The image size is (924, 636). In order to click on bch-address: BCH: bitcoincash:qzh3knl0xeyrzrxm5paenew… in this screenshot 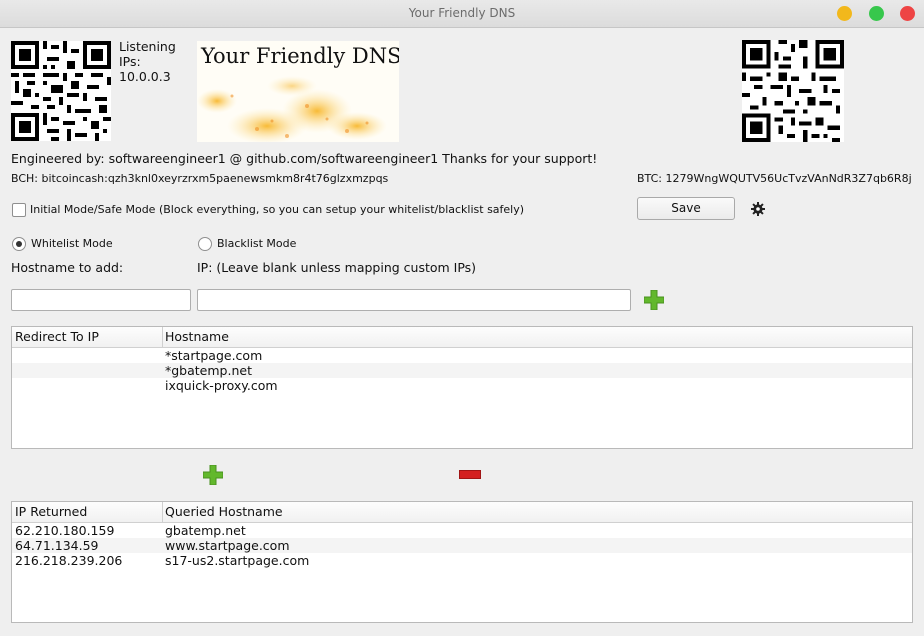, I will do `click(200, 178)`.